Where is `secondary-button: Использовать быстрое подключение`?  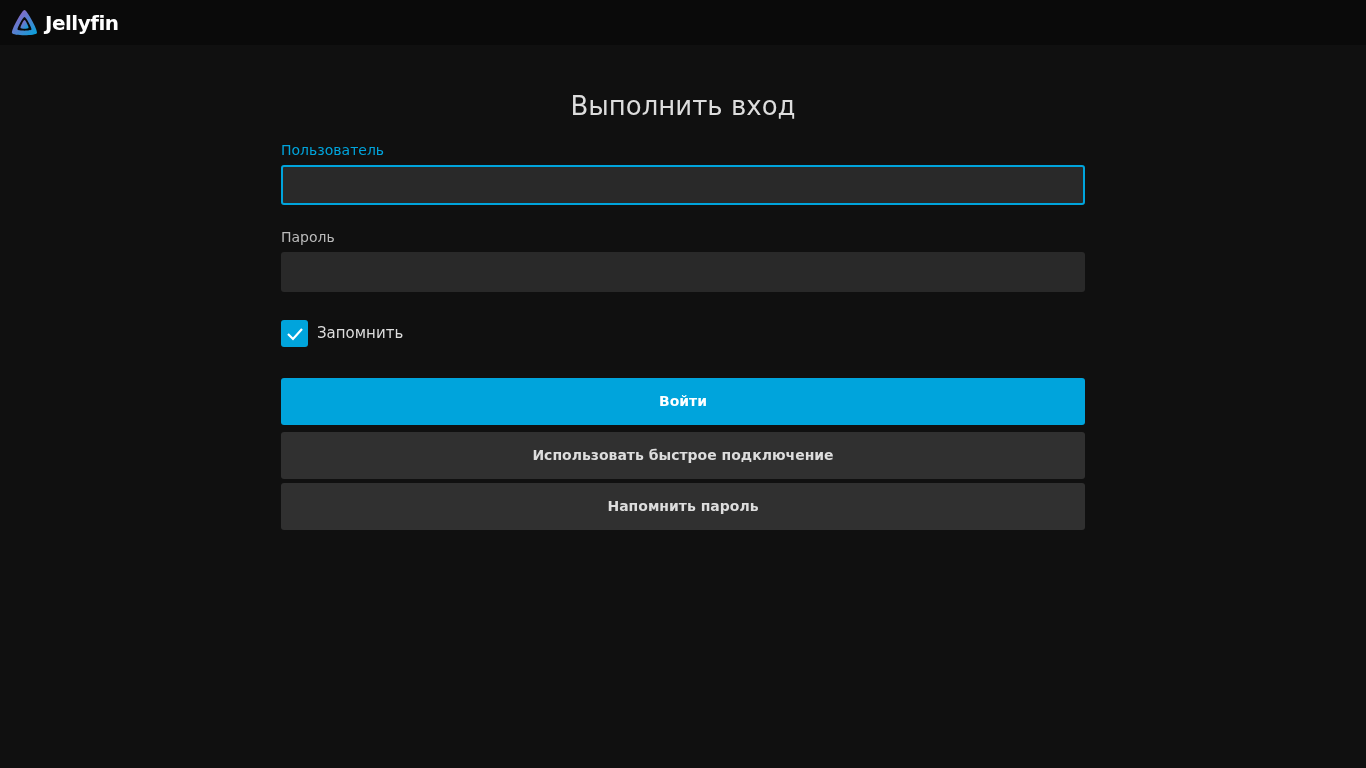
secondary-button: Использовать быстрое подключение is located at coordinates (683, 455).